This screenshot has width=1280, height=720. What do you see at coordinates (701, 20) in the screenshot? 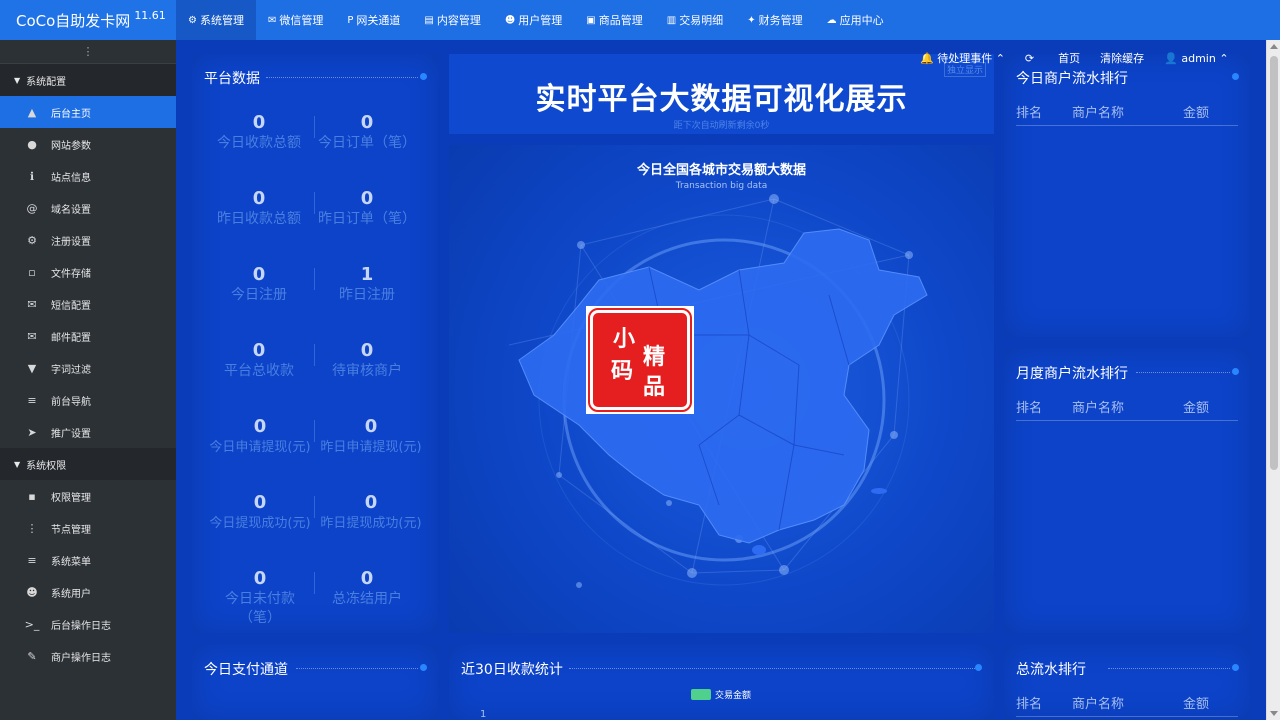
I see `nav-label: 交易明细` at bounding box center [701, 20].